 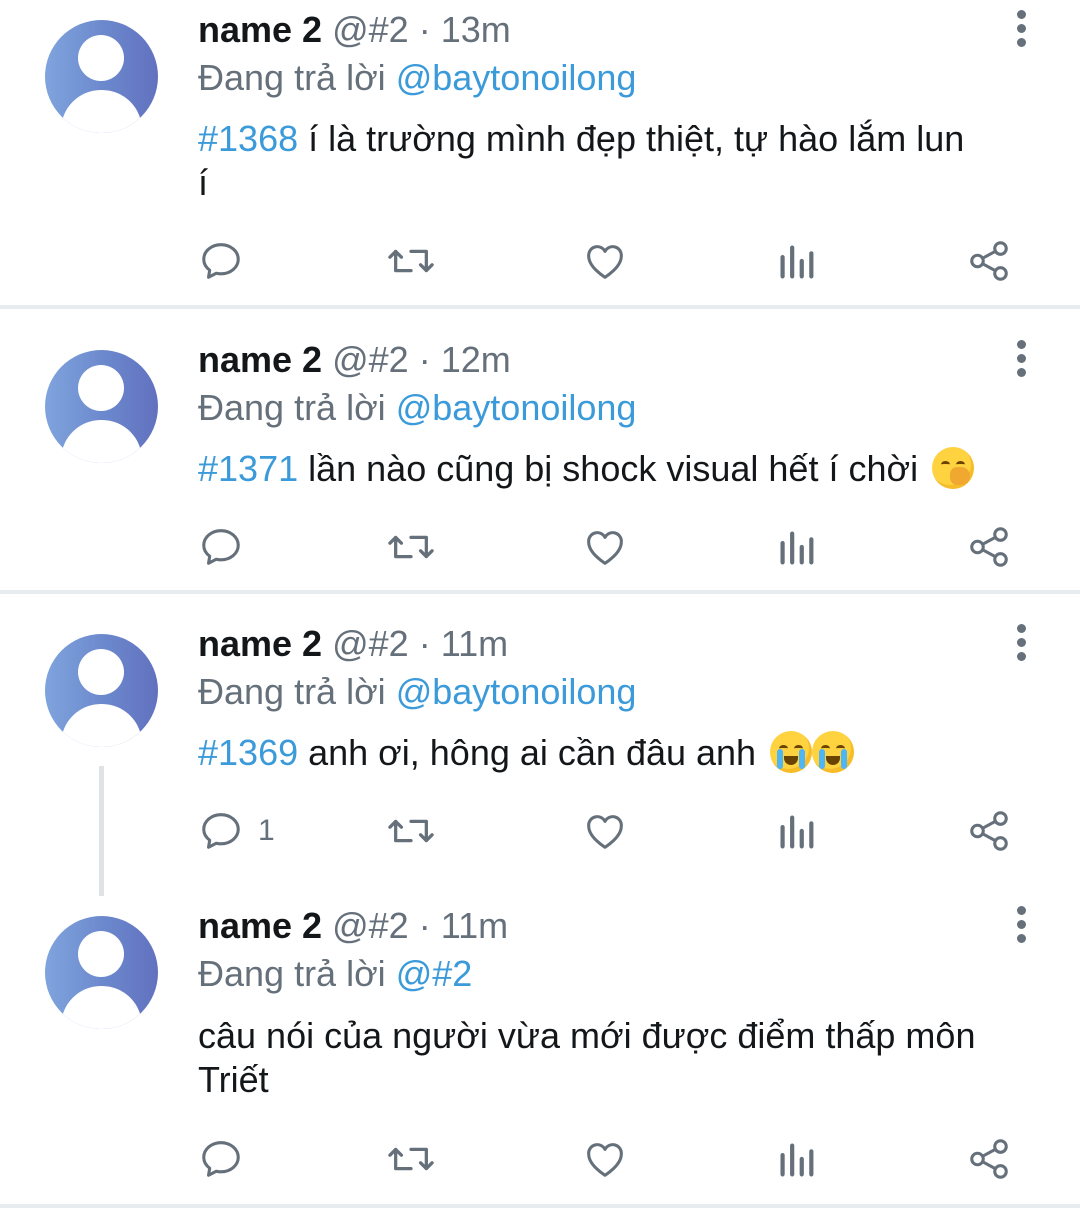 I want to click on tweet-header: name 2 @#2 · 12m, so click(x=354, y=360).